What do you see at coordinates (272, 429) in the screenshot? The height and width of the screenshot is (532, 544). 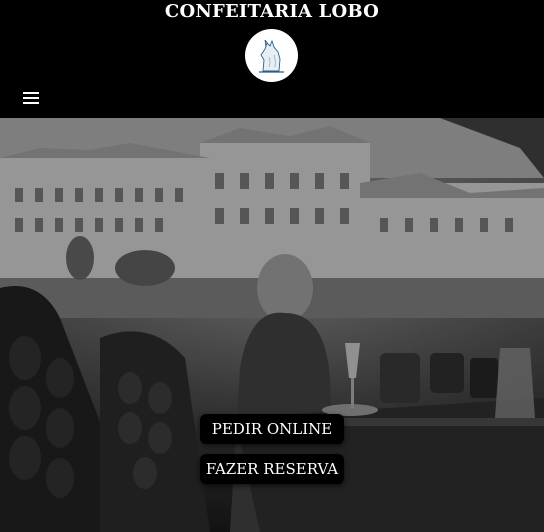 I see `order-online-button: PEDIR ONLINE` at bounding box center [272, 429].